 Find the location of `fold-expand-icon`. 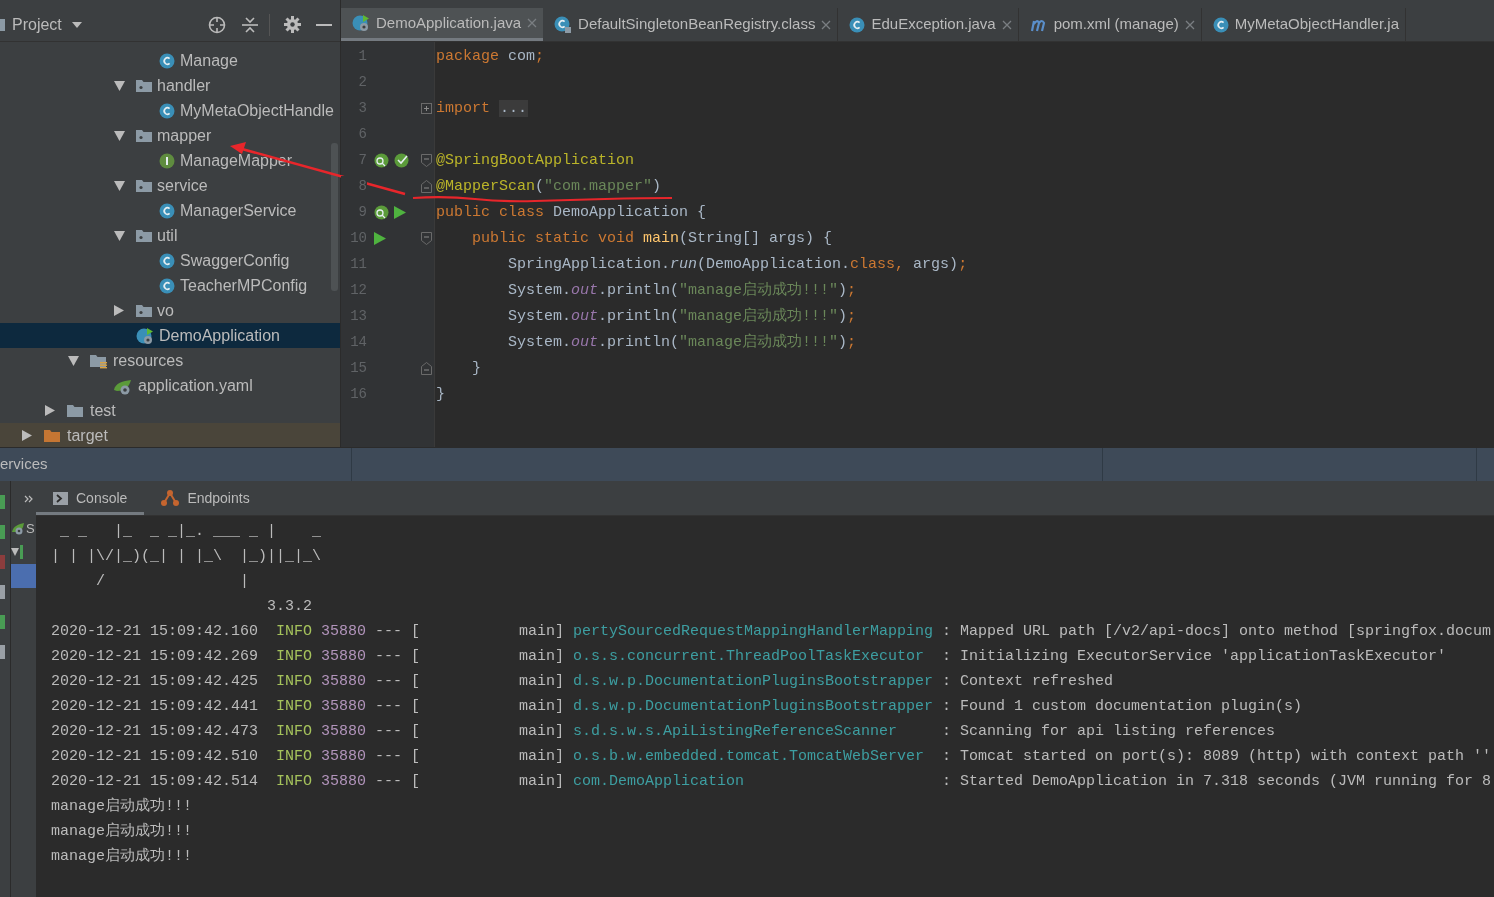

fold-expand-icon is located at coordinates (426, 108).